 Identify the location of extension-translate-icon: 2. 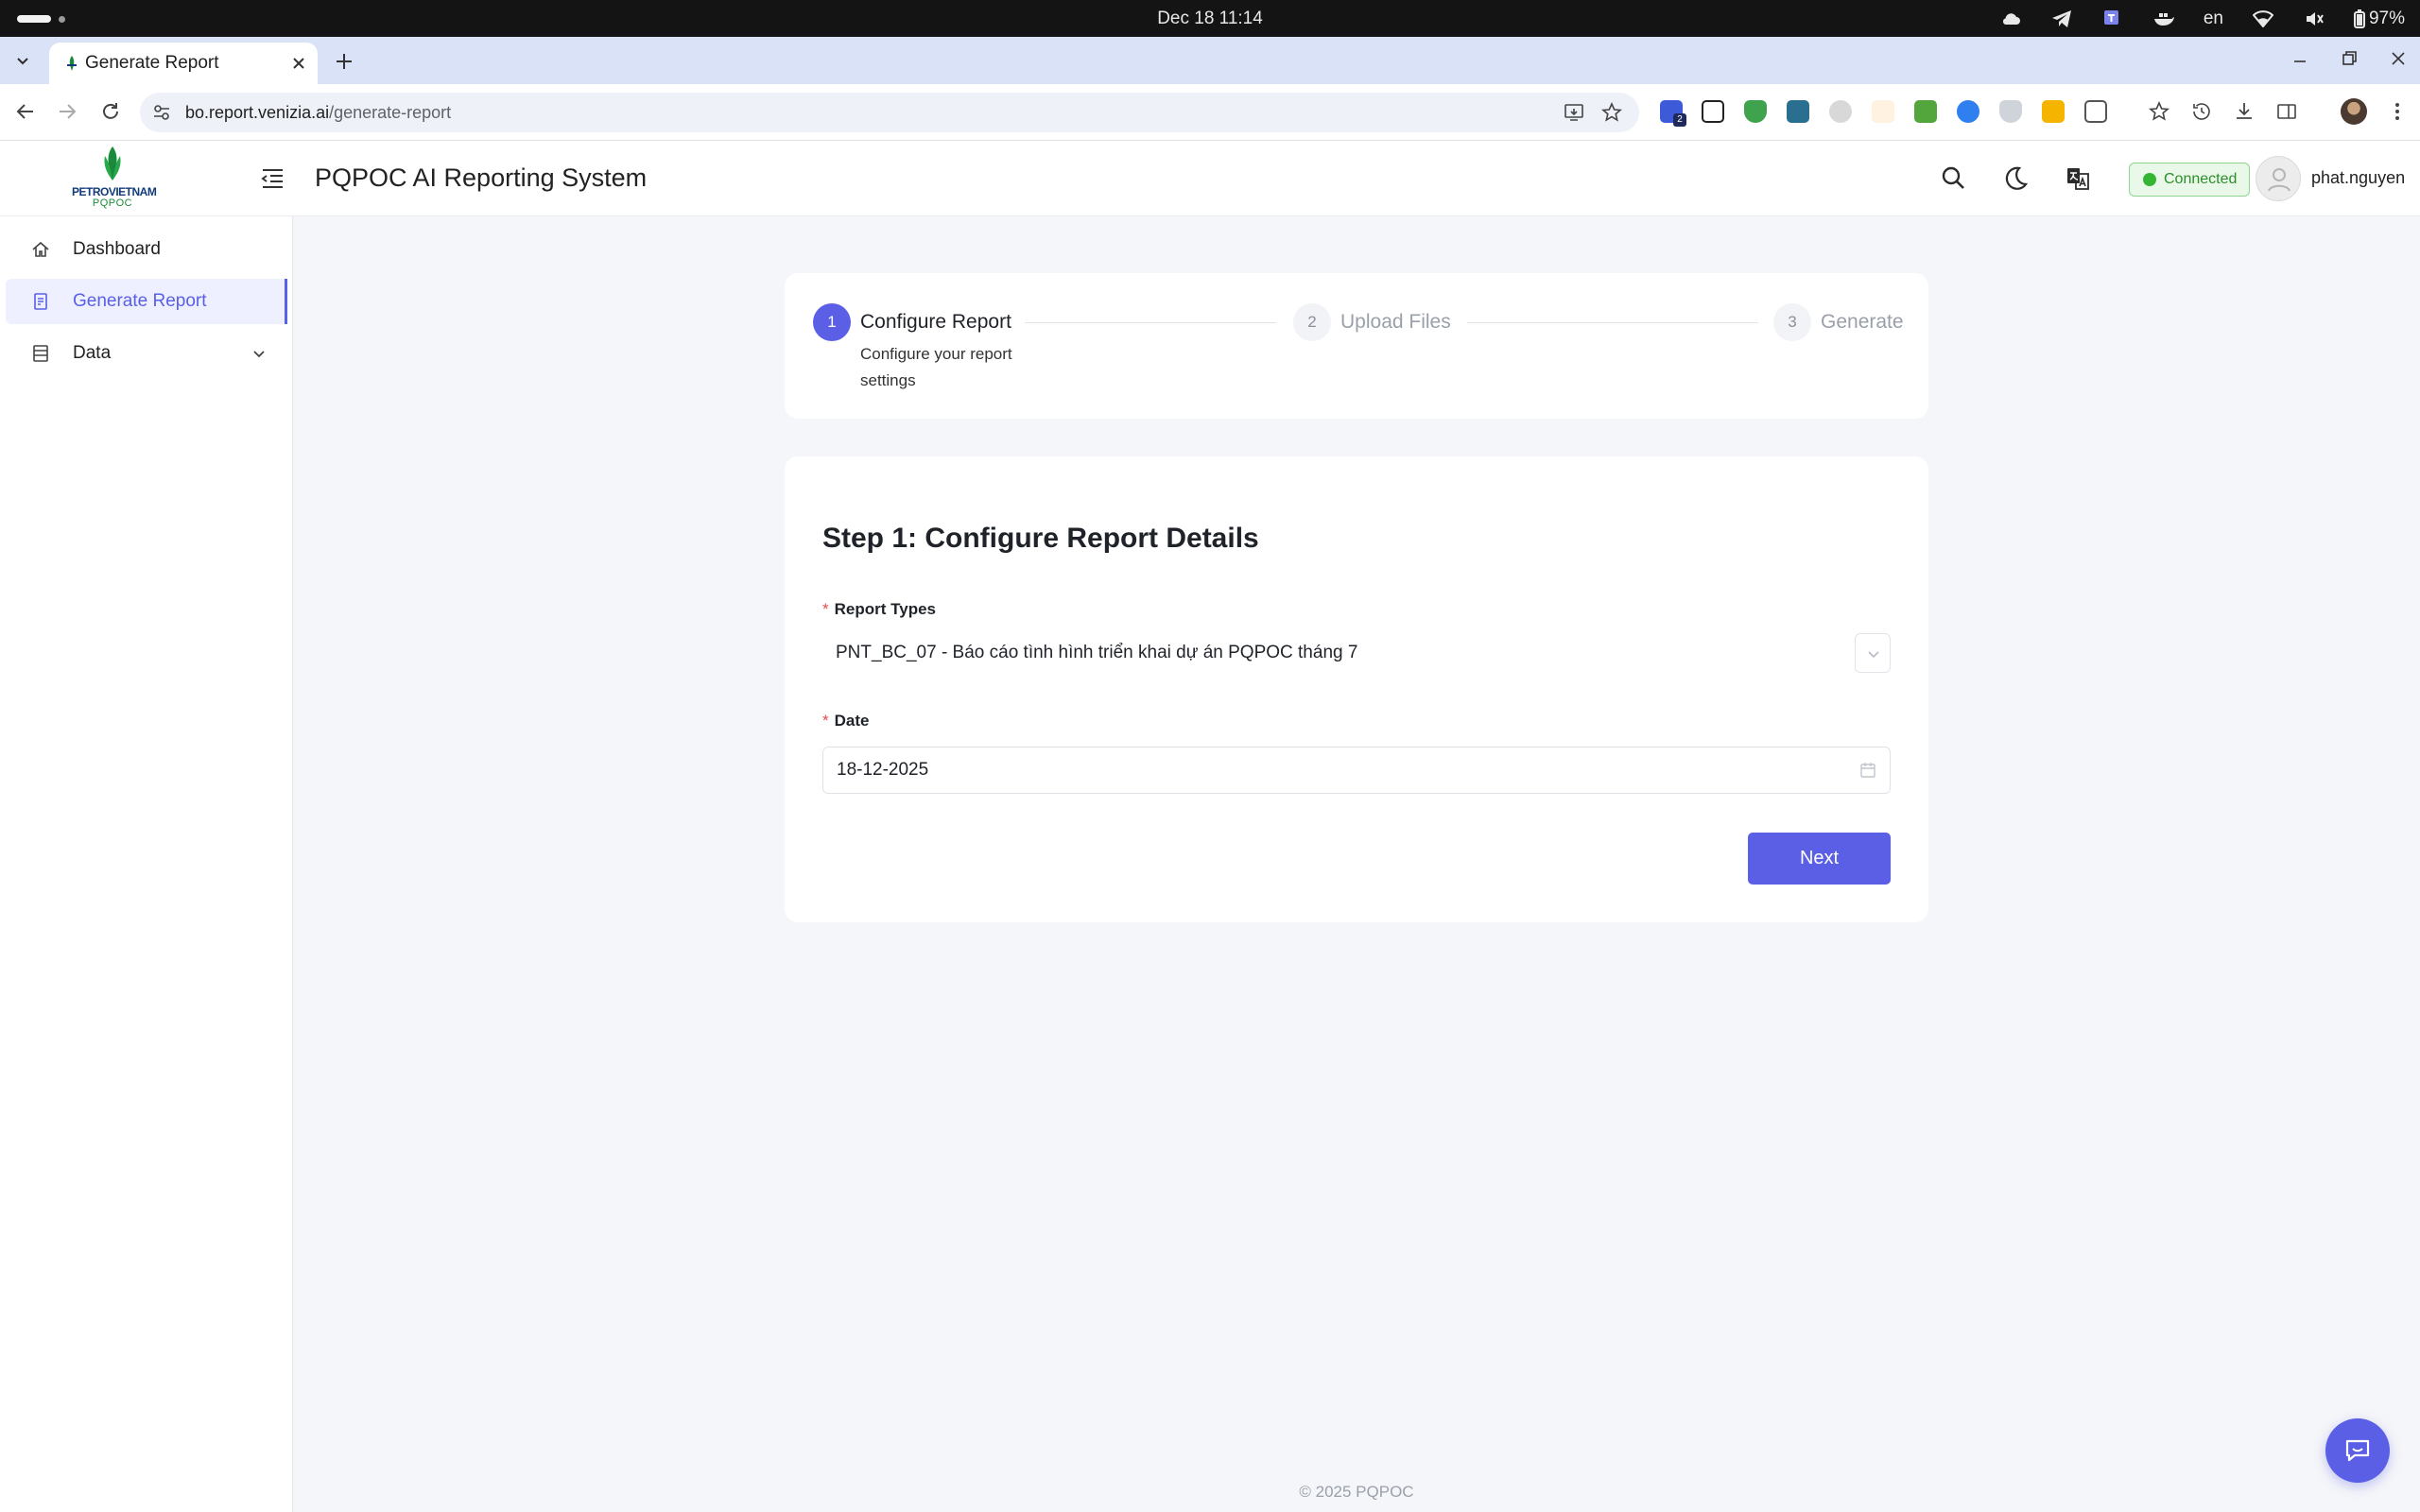
(1673, 113).